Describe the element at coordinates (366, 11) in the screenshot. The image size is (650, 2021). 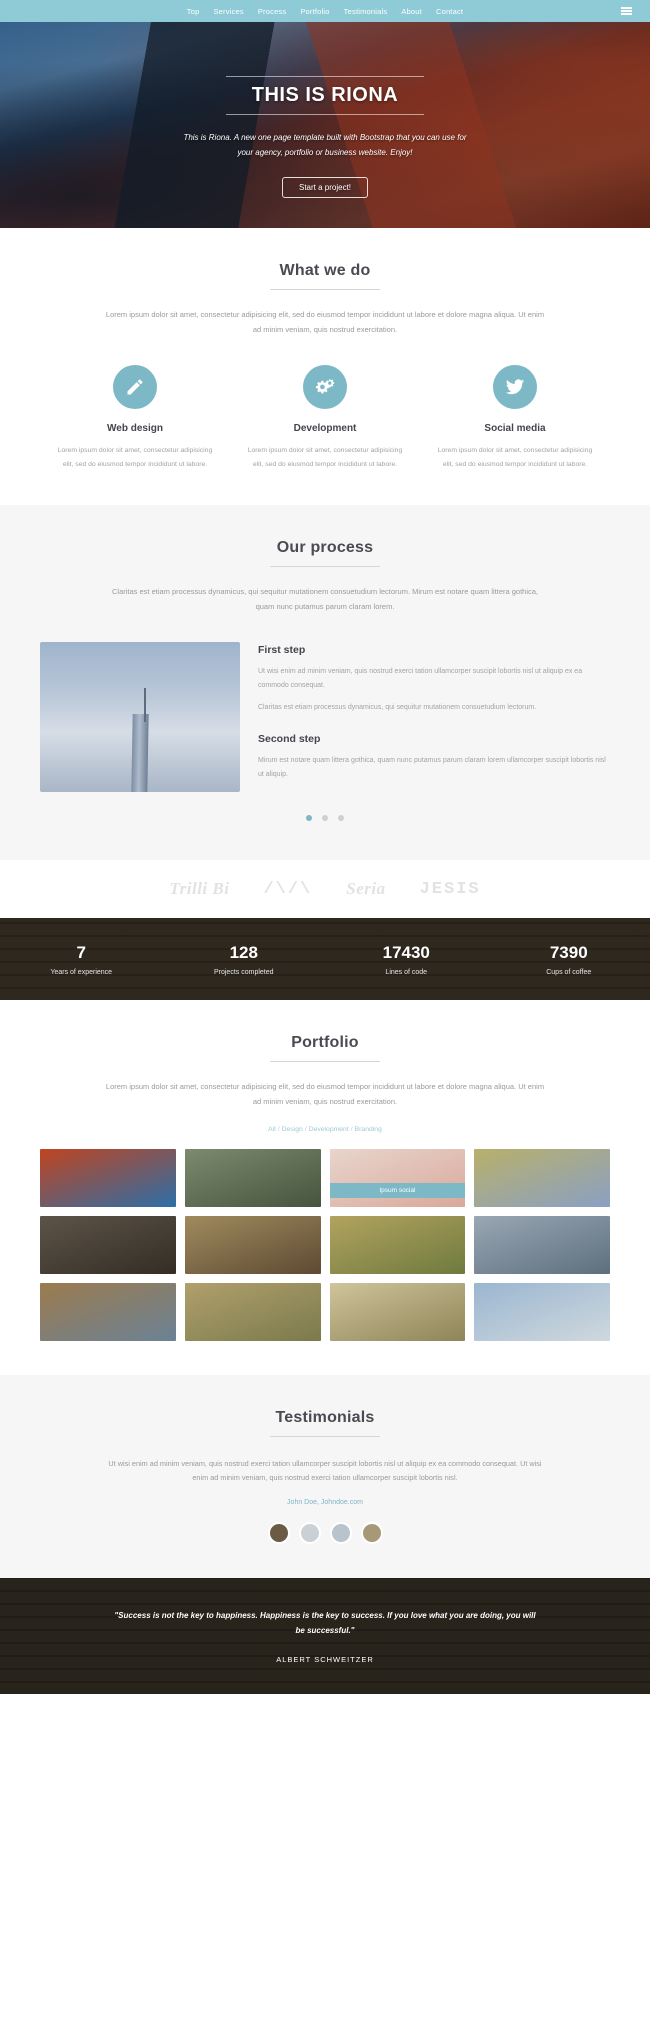
I see `nav-item-testimonials: Testimonials` at that location.